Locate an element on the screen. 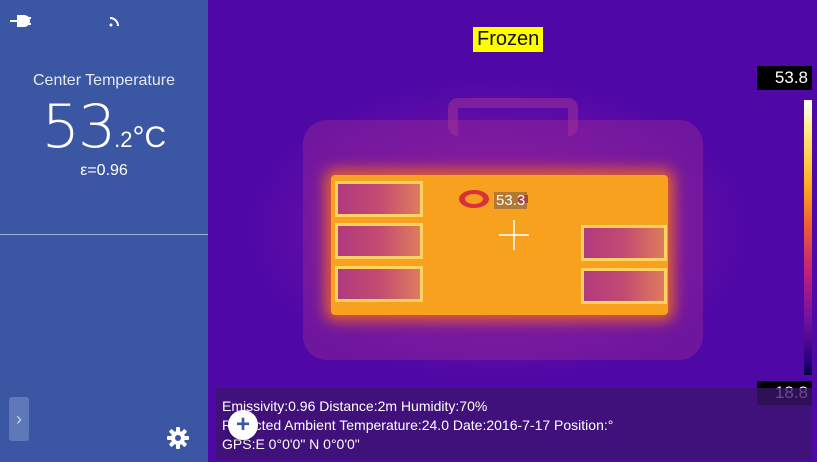  left-panel-middle is located at coordinates (379, 241).